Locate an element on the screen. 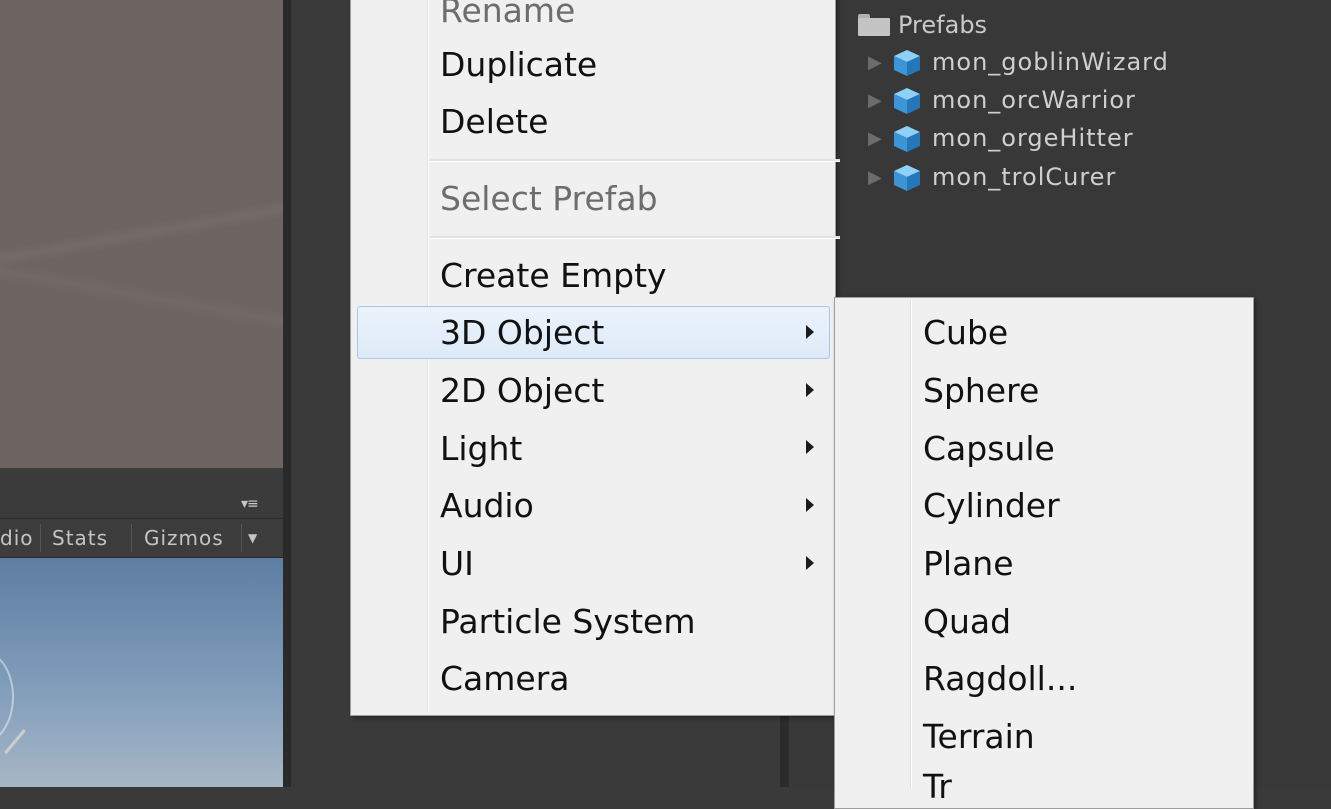 Image resolution: width=1331 pixels, height=809 pixels. tree-item: ▶ mon_trolCurer is located at coordinates (992, 177).